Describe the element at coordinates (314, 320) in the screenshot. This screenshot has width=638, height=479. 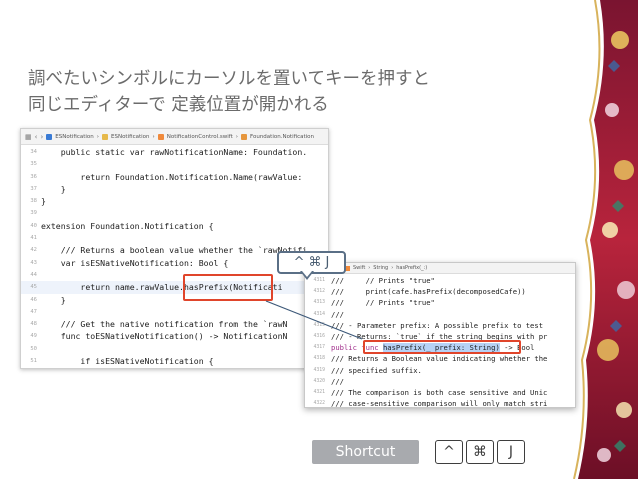
I see `connector-line` at that location.